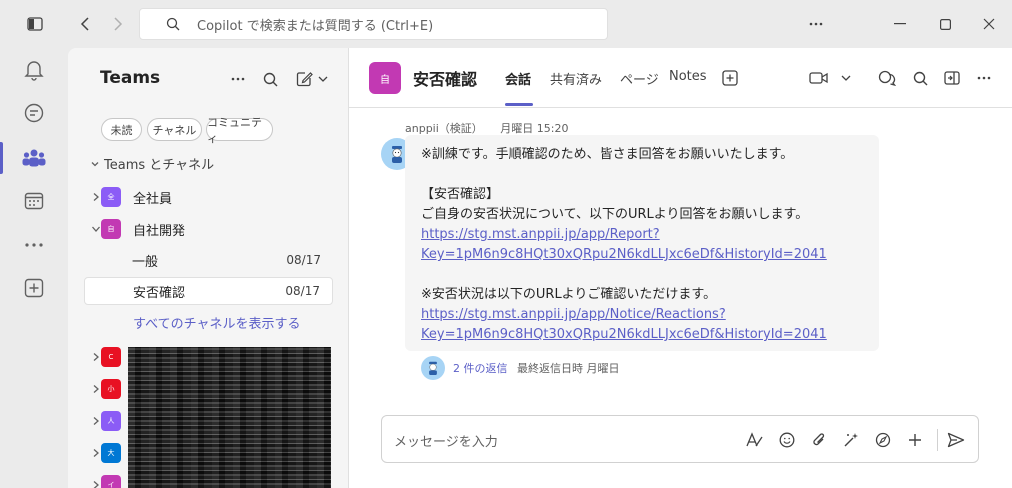 This screenshot has width=1012, height=488. Describe the element at coordinates (208, 260) in the screenshot. I see `channel-item-general: 一般 08/17` at that location.